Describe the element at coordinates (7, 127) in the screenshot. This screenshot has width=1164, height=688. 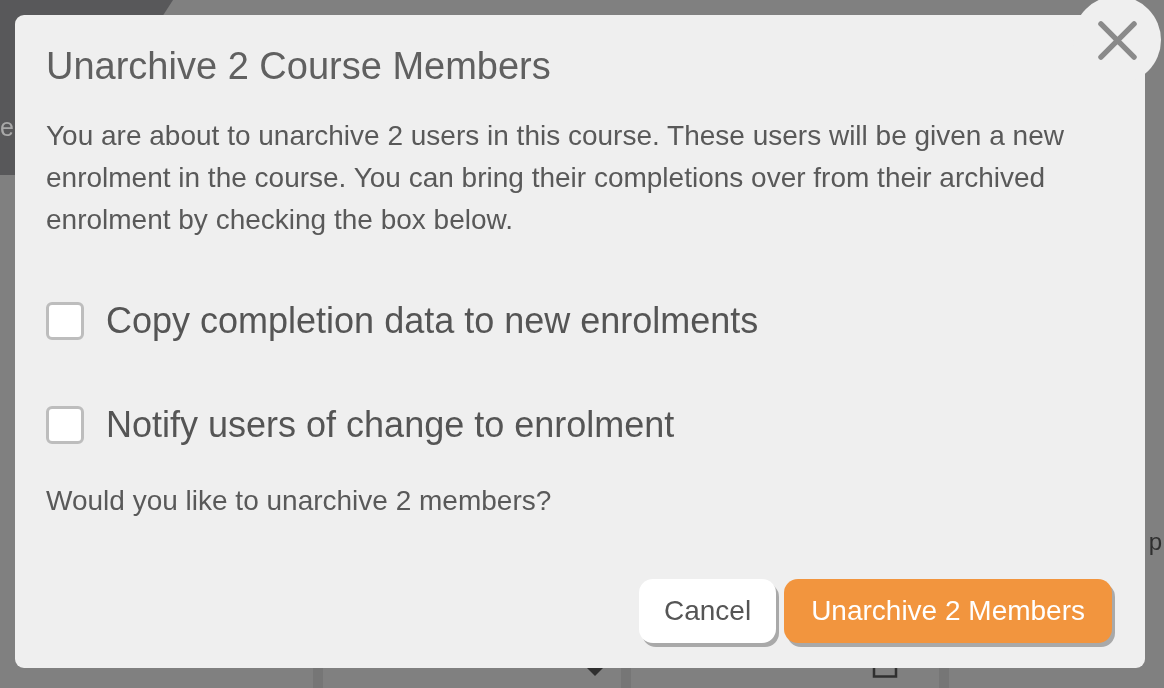
I see `banner-text: e` at that location.